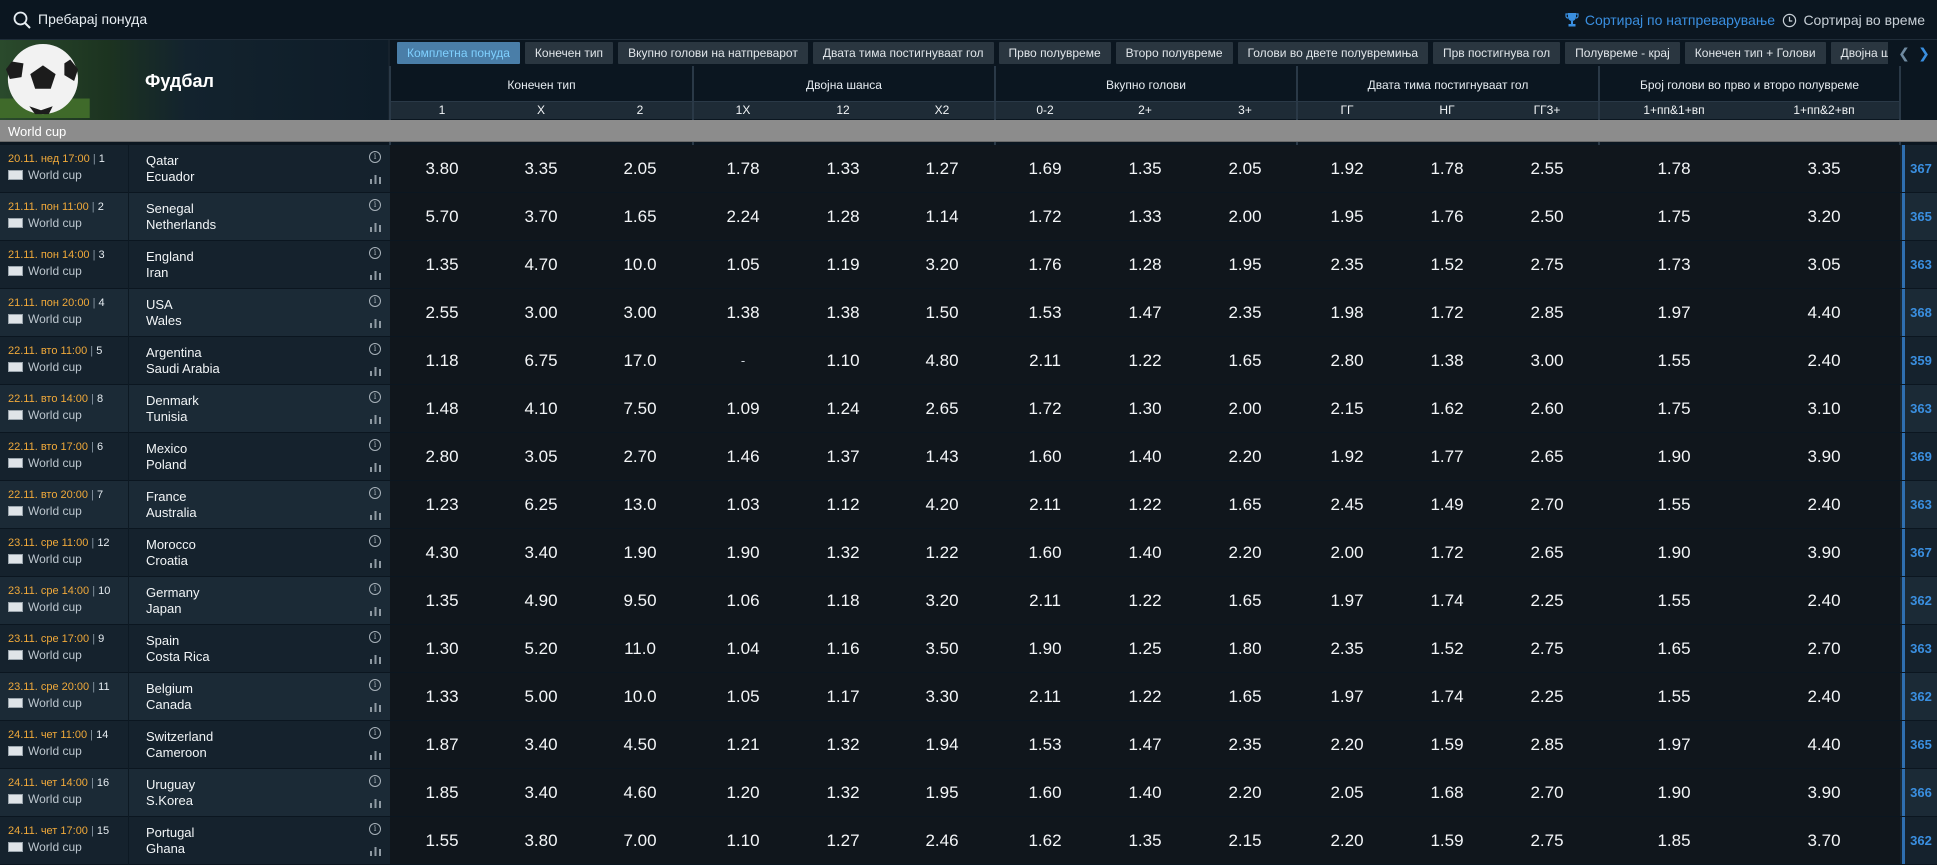 Image resolution: width=1937 pixels, height=865 pixels. I want to click on away-team: Netherlands, so click(181, 224).